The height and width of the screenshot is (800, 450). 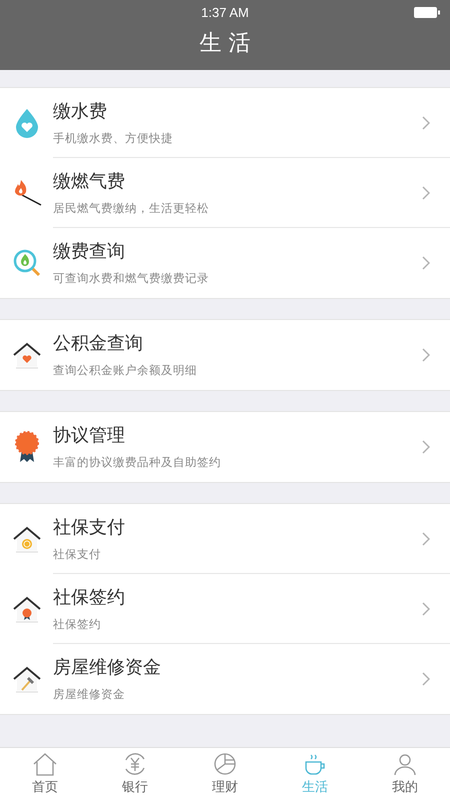 I want to click on list-item: 缴水费 手机缴水费、方便快捷, so click(x=225, y=123).